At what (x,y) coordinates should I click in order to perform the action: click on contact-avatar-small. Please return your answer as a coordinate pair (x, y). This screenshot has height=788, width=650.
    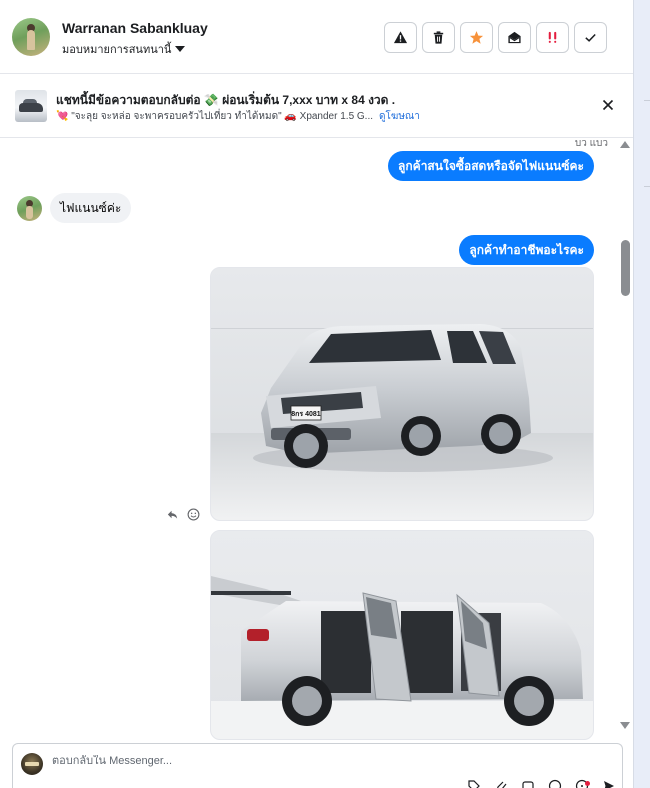
    Looking at the image, I should click on (29, 208).